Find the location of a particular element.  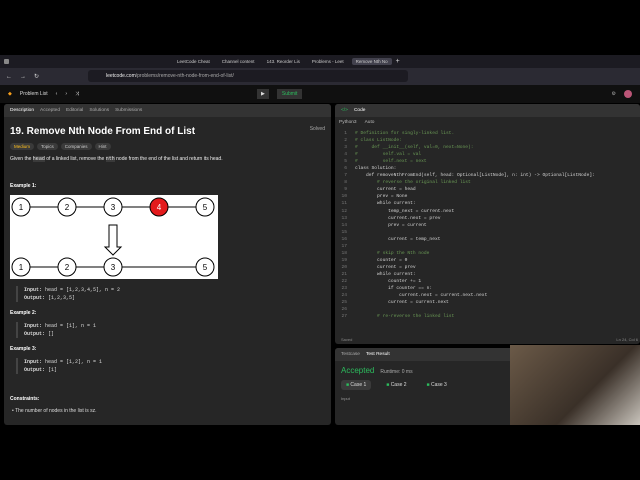

code-line: 23 if counter == n: is located at coordinates (487, 288).